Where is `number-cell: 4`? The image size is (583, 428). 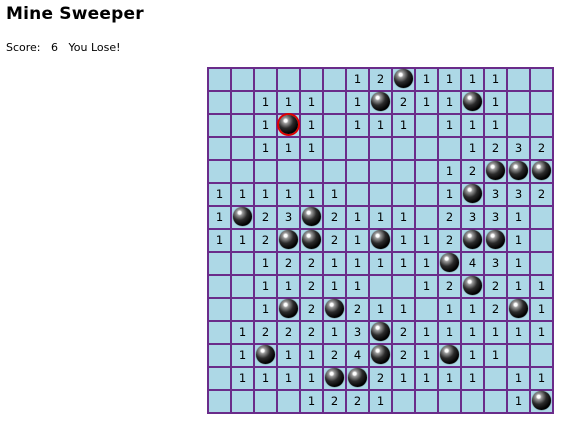 number-cell: 4 is located at coordinates (472, 263).